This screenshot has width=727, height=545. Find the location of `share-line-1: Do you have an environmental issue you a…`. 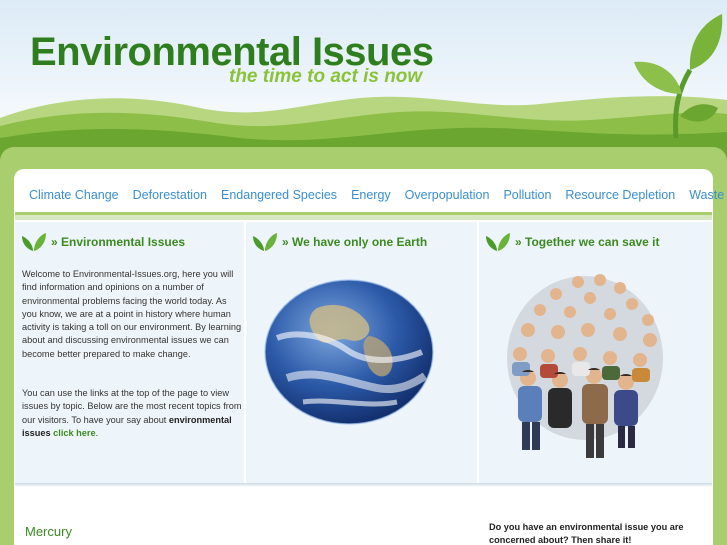

share-line-1: Do you have an environmental issue you a… is located at coordinates (586, 527).